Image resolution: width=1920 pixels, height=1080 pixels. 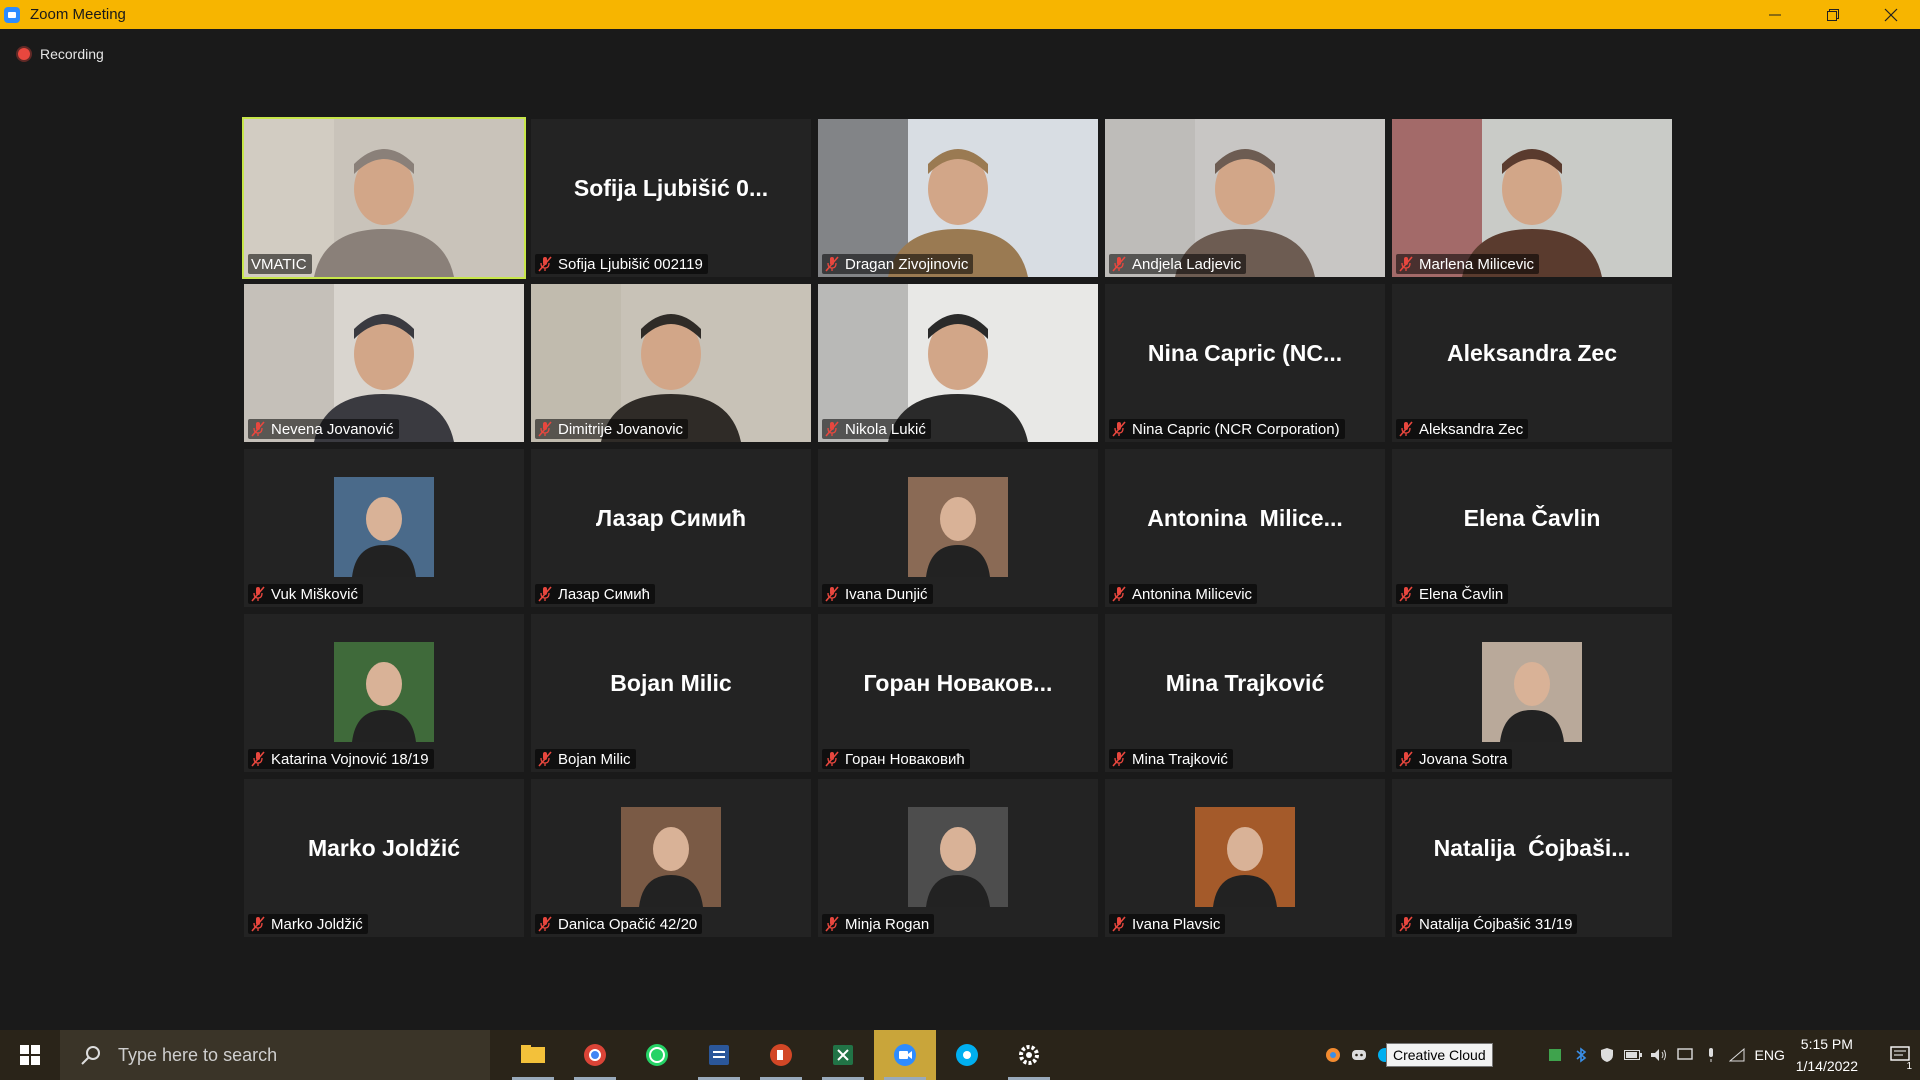 I want to click on participant-tile-andjela-ladjevic: Andjela Ladjevic, so click(x=1245, y=198).